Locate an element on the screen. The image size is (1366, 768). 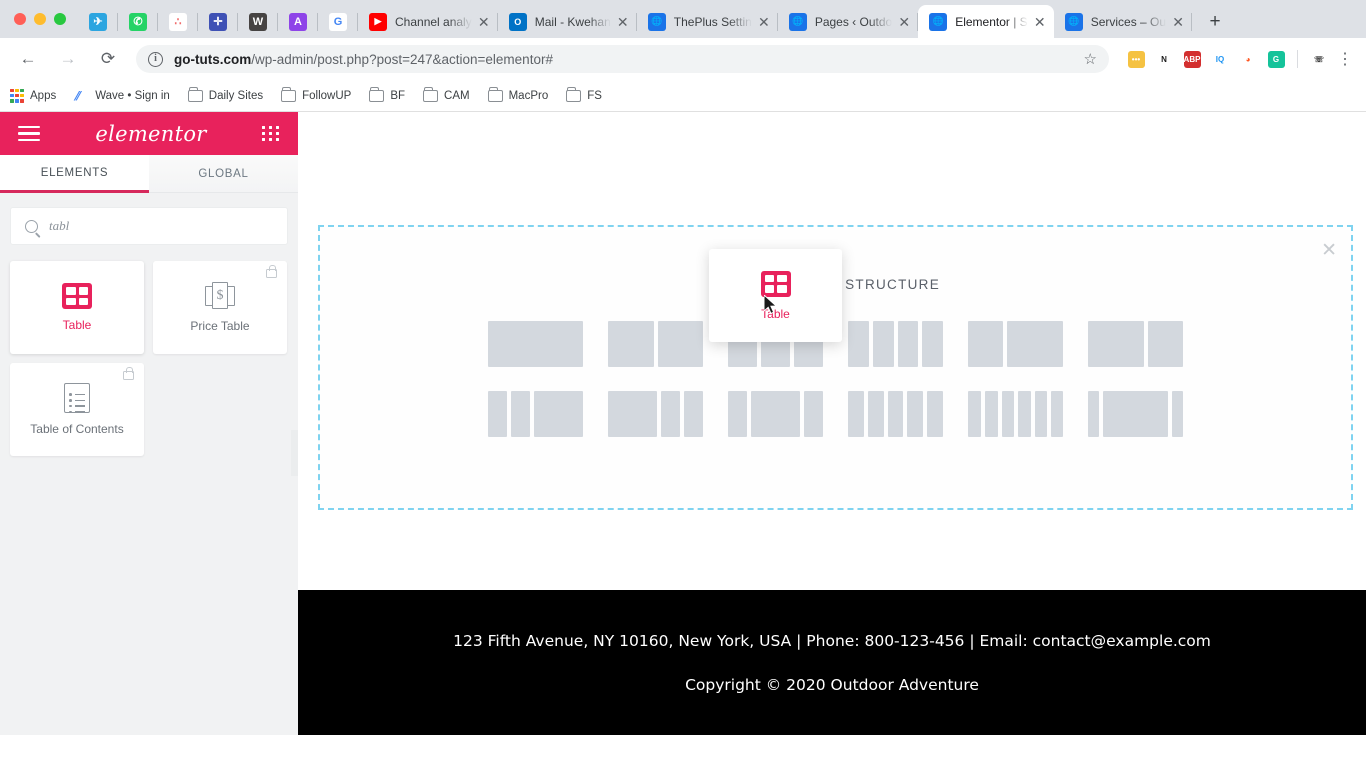
widgets-grid-icon is located at coordinates (270, 133).